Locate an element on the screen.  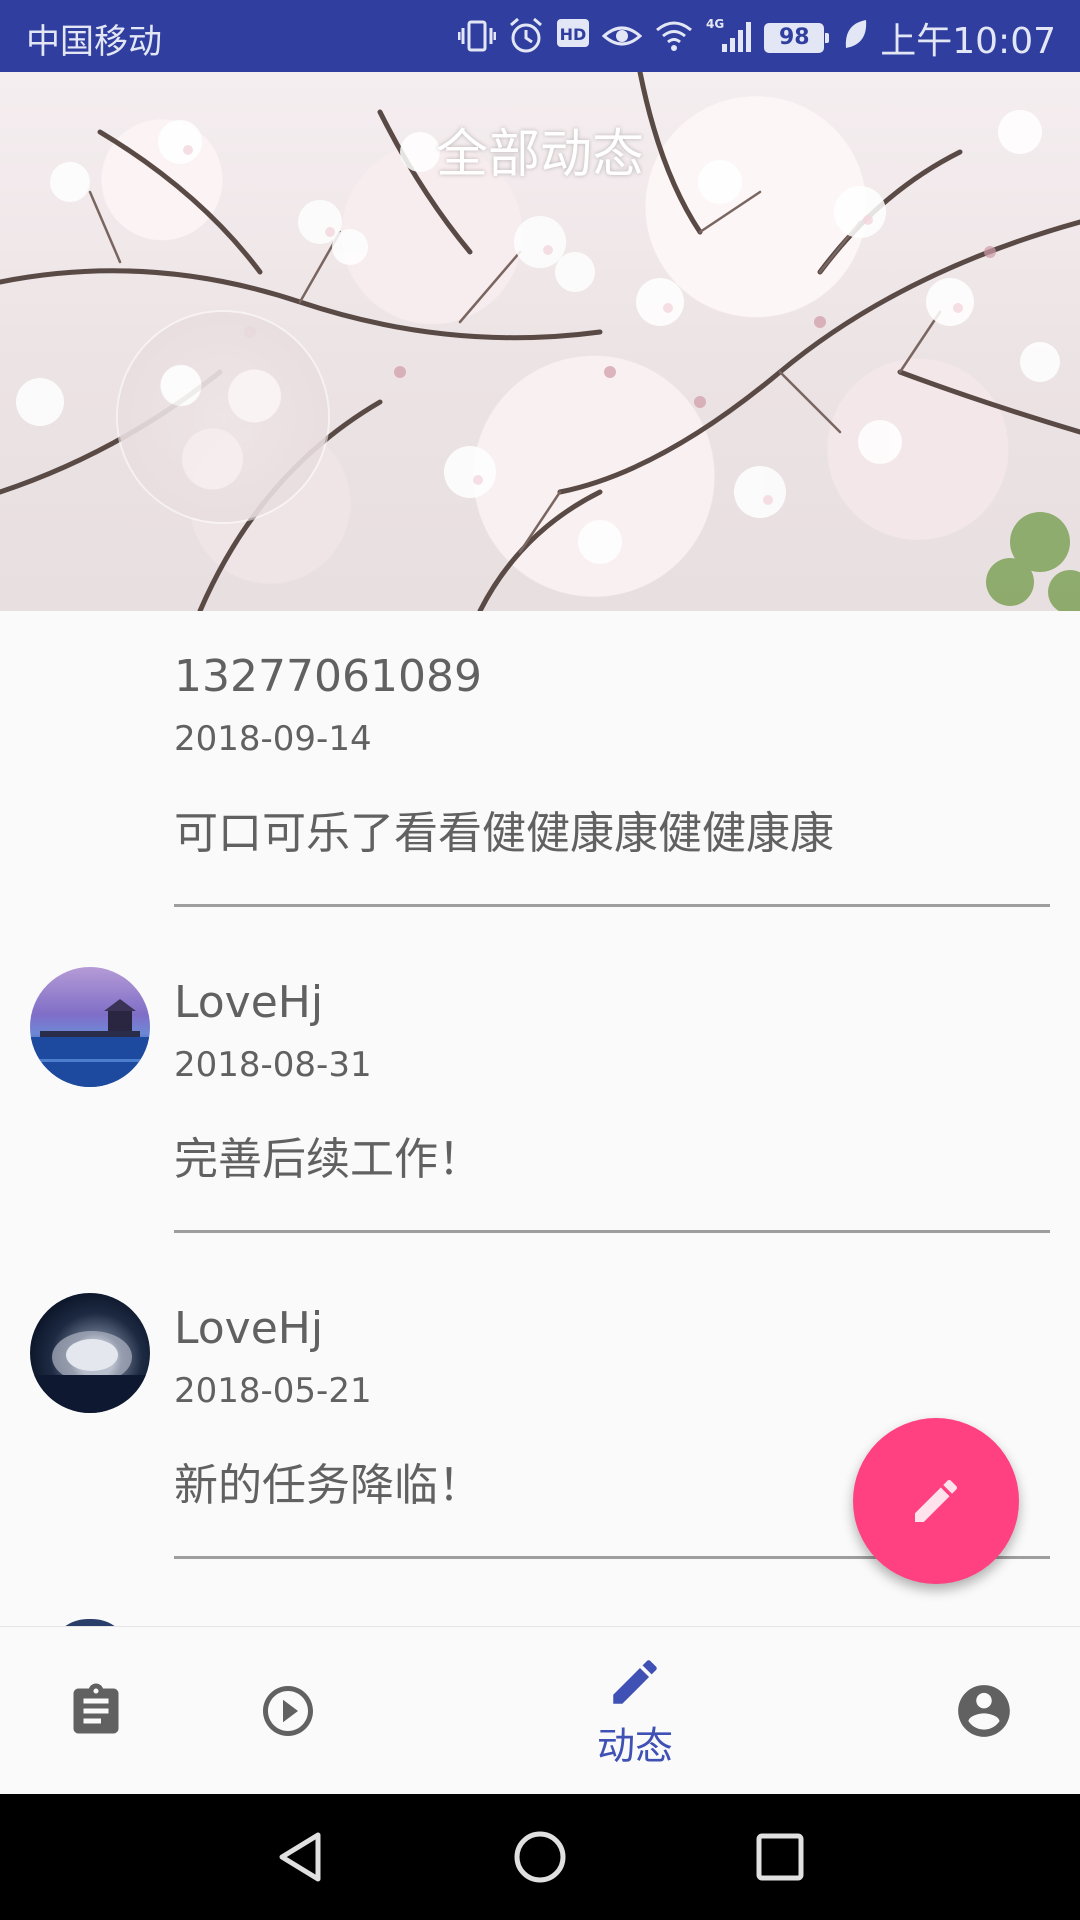
post-content: 完善后续工作！ is located at coordinates (328, 1159).